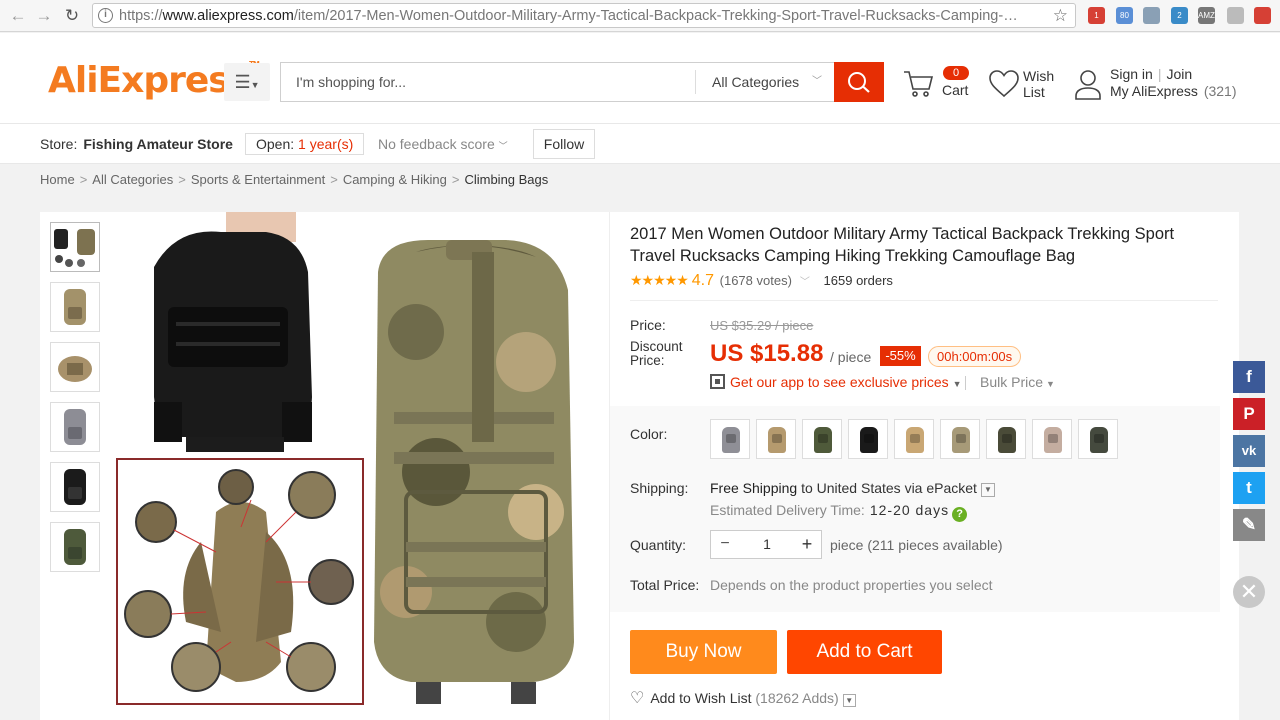 The height and width of the screenshot is (720, 1280). I want to click on facebook-icon: f, so click(1249, 377).